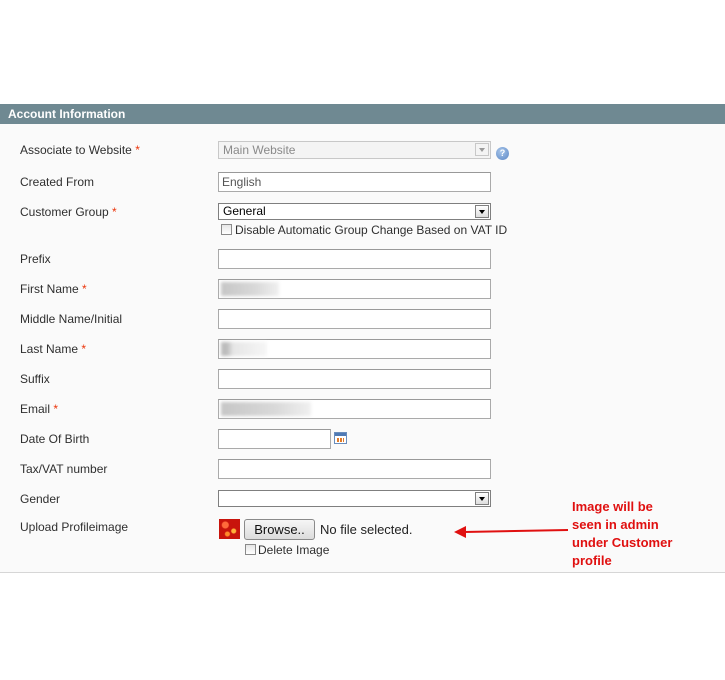 The height and width of the screenshot is (680, 725). I want to click on disable-vat-group-checkbox, so click(226, 229).